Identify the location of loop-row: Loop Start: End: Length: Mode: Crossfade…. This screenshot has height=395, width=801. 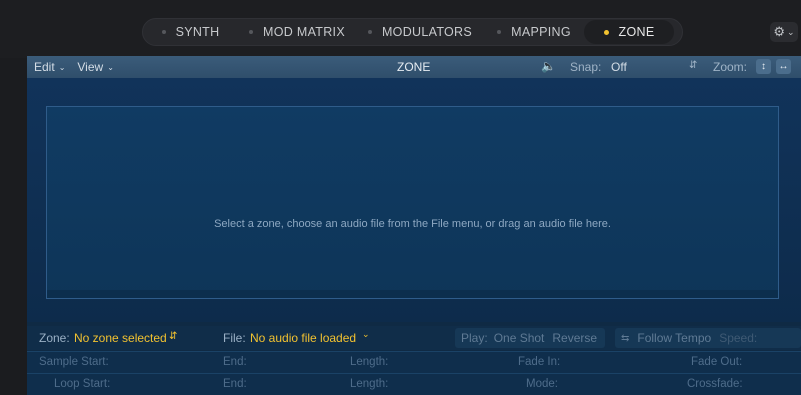
(414, 384).